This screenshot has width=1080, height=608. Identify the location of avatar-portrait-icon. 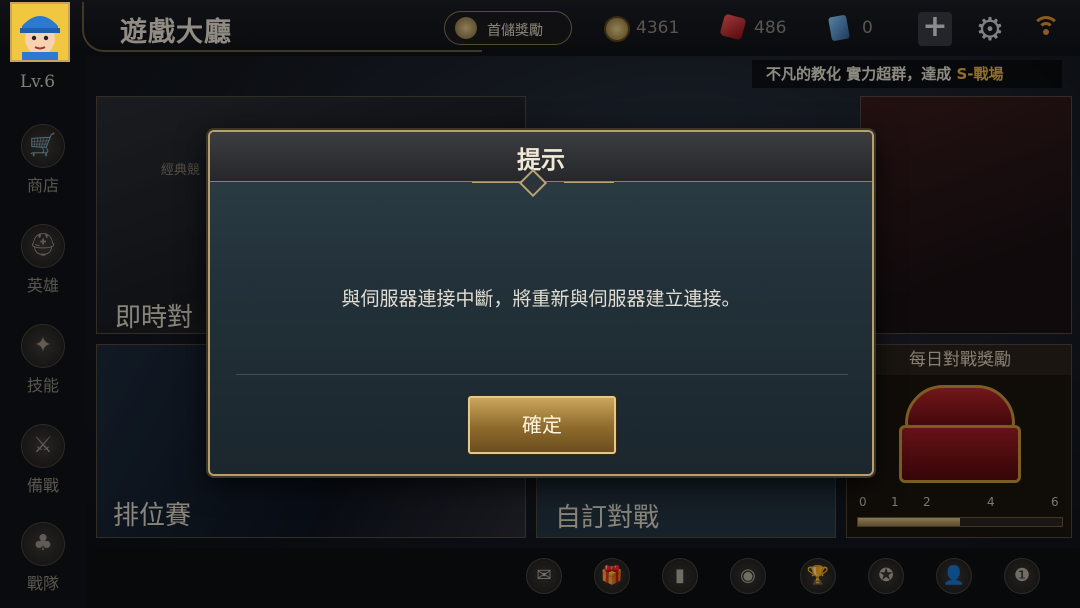
(40, 32).